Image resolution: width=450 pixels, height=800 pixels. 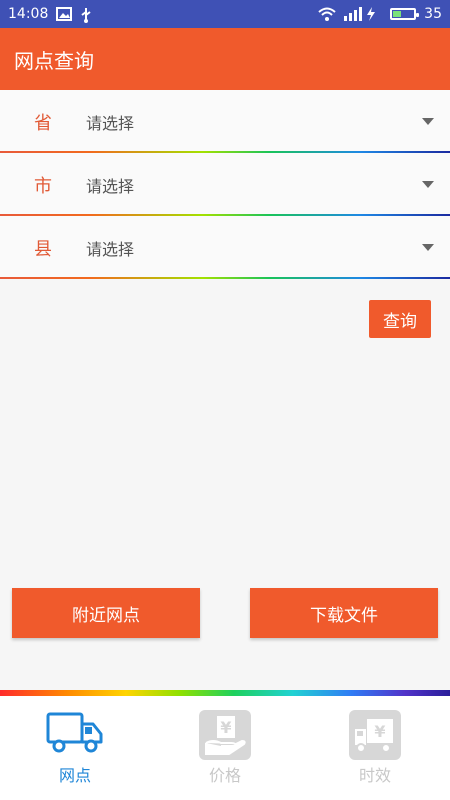 I want to click on province-value: 请选择, so click(x=246, y=122).